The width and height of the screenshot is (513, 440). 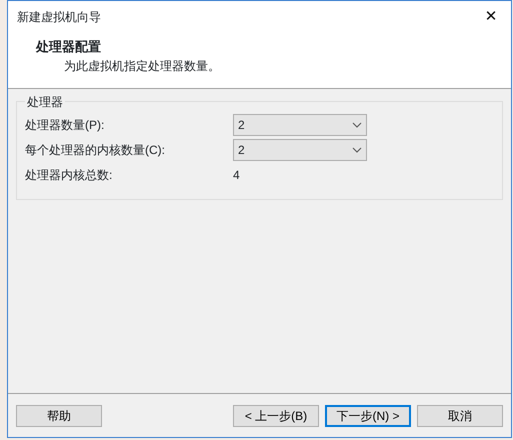 What do you see at coordinates (368, 415) in the screenshot?
I see `wizard-button: 下一步(N) >` at bounding box center [368, 415].